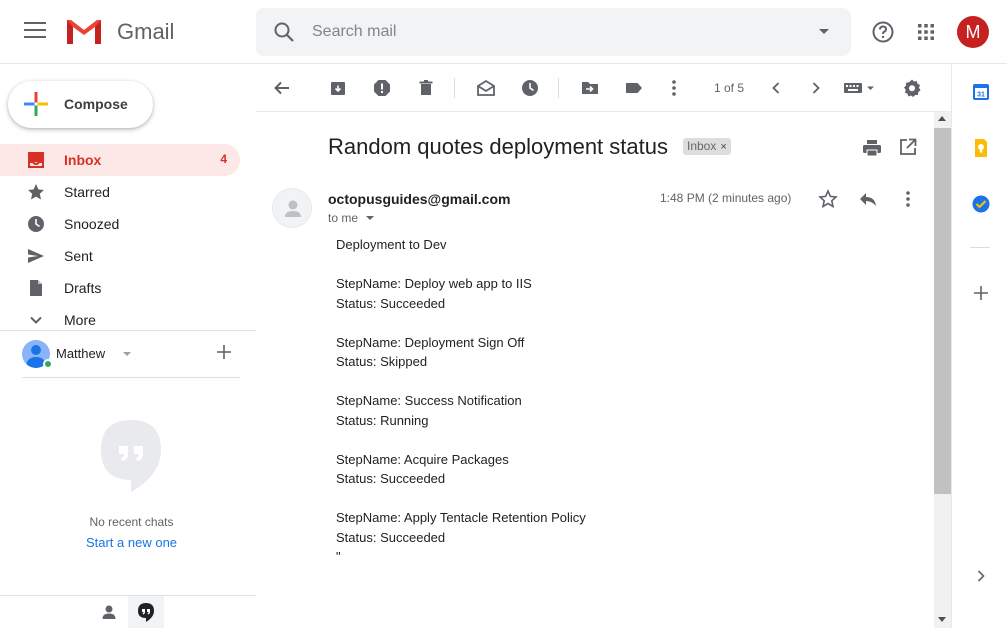 This screenshot has height=628, width=1007. I want to click on move-to-icon, so click(590, 88).